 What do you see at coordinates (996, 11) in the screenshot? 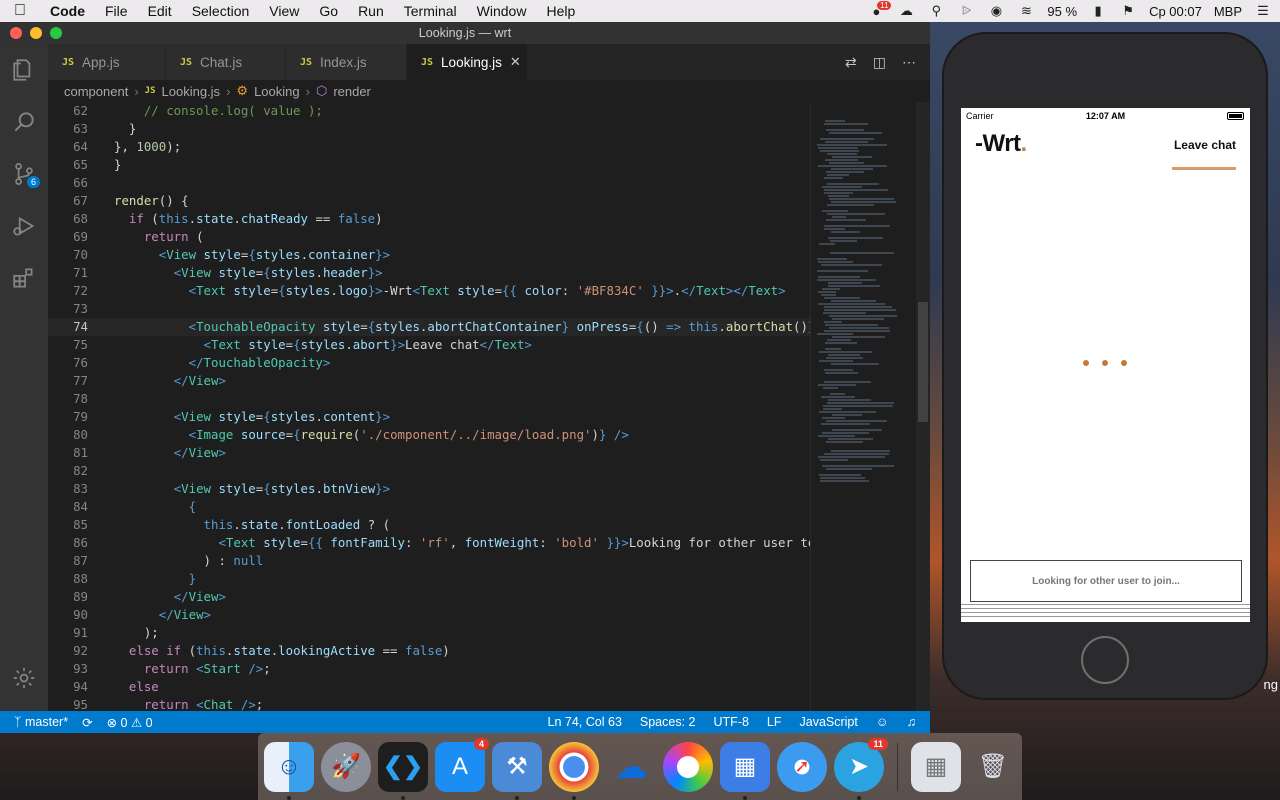
I see `siri-icon: ◉` at bounding box center [996, 11].